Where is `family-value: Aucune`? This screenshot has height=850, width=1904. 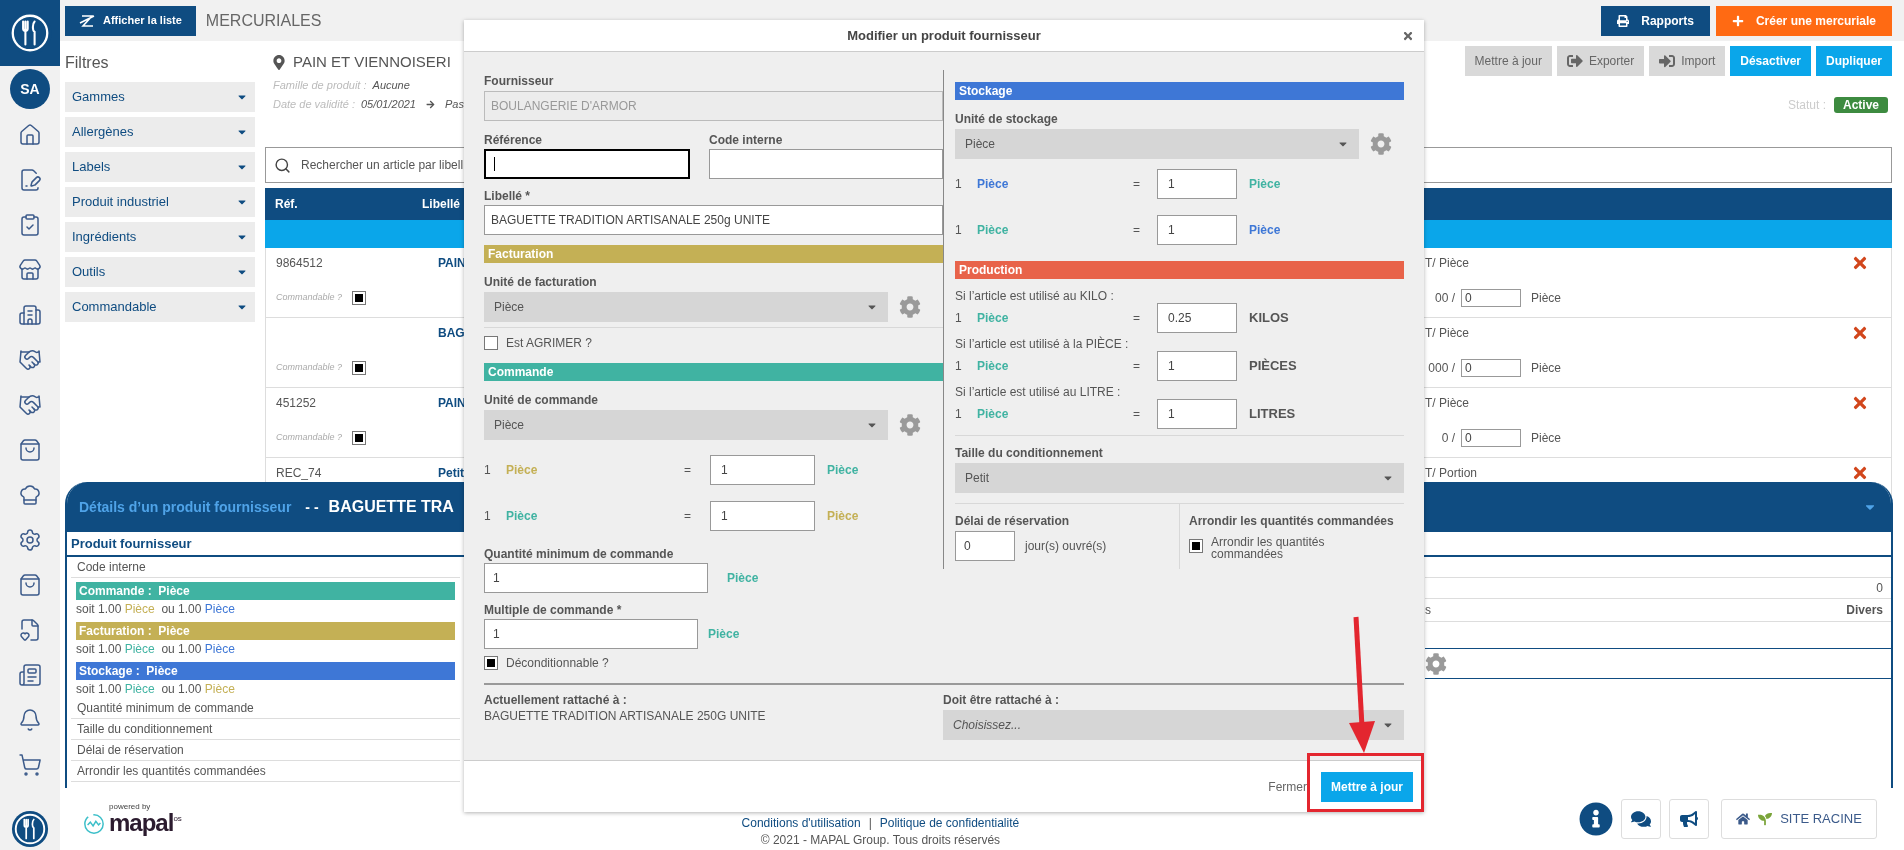
family-value: Aucune is located at coordinates (391, 85).